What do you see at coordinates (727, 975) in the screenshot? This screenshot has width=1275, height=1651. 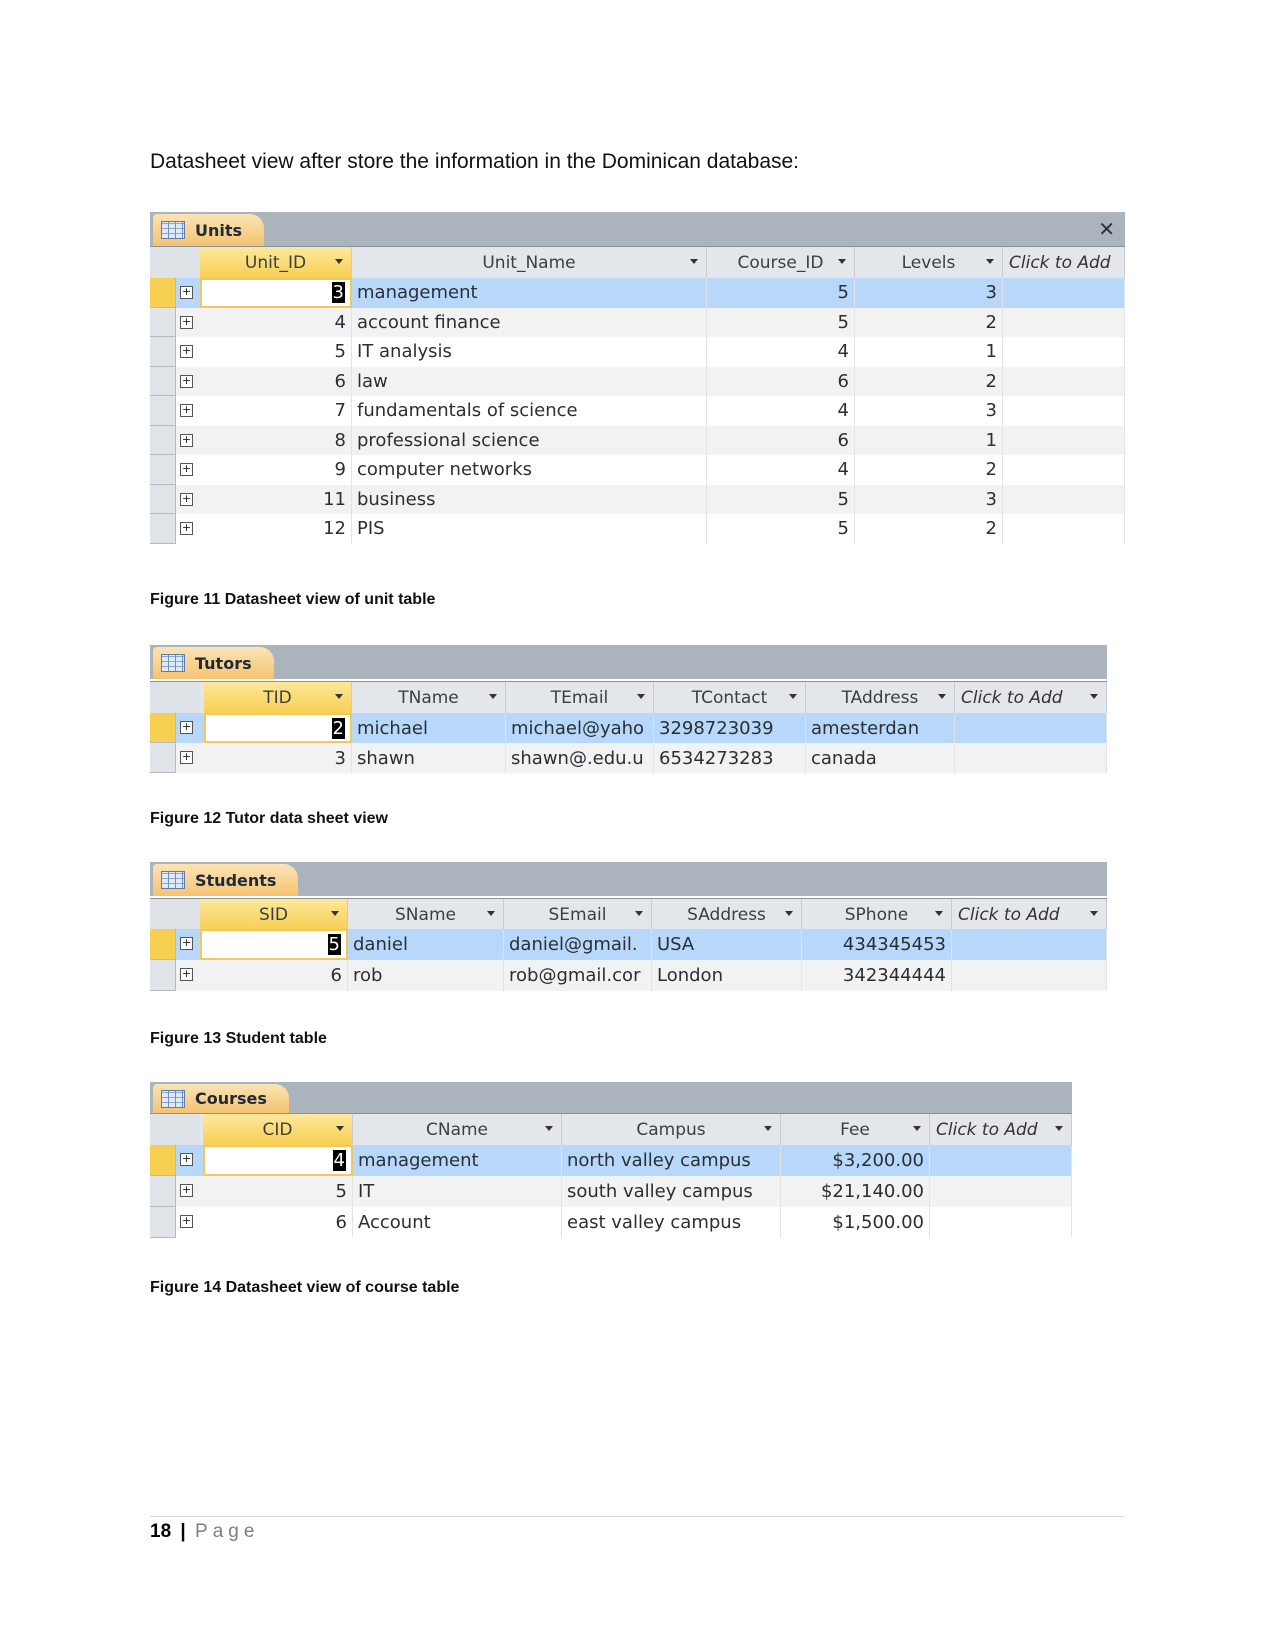 I see `cell-saddress: London` at bounding box center [727, 975].